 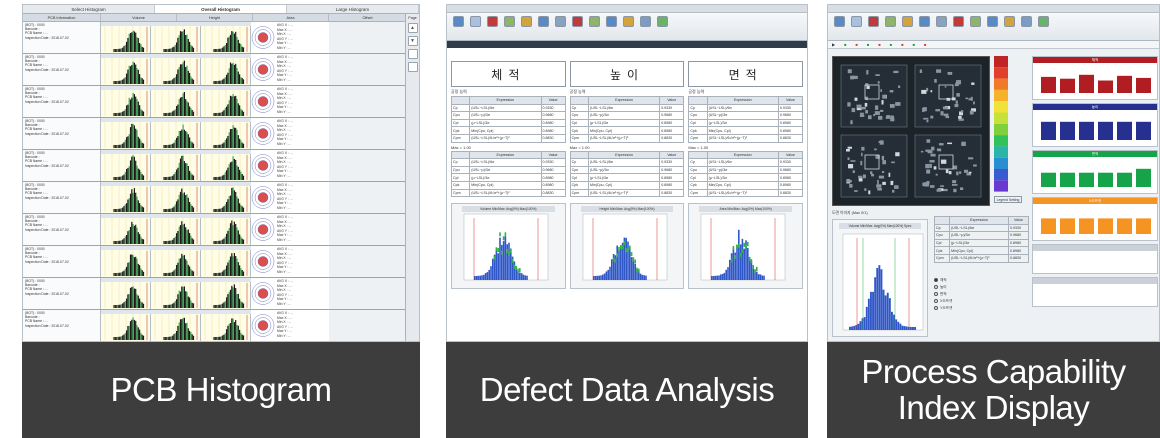 What do you see at coordinates (981, 287) in the screenshot?
I see `metric-radio: 높이` at bounding box center [981, 287].